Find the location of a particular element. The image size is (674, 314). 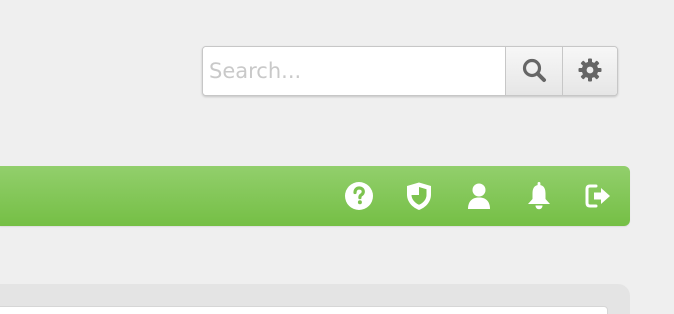

profile-button is located at coordinates (479, 196).